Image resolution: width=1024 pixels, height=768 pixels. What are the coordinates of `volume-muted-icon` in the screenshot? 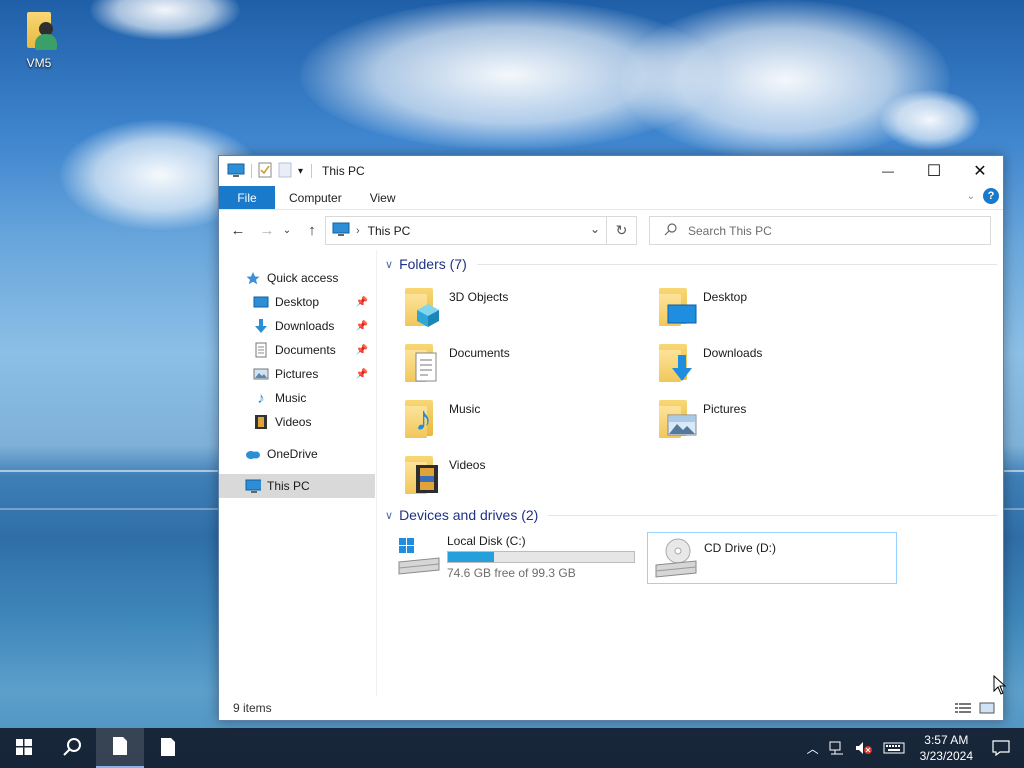 It's located at (864, 748).